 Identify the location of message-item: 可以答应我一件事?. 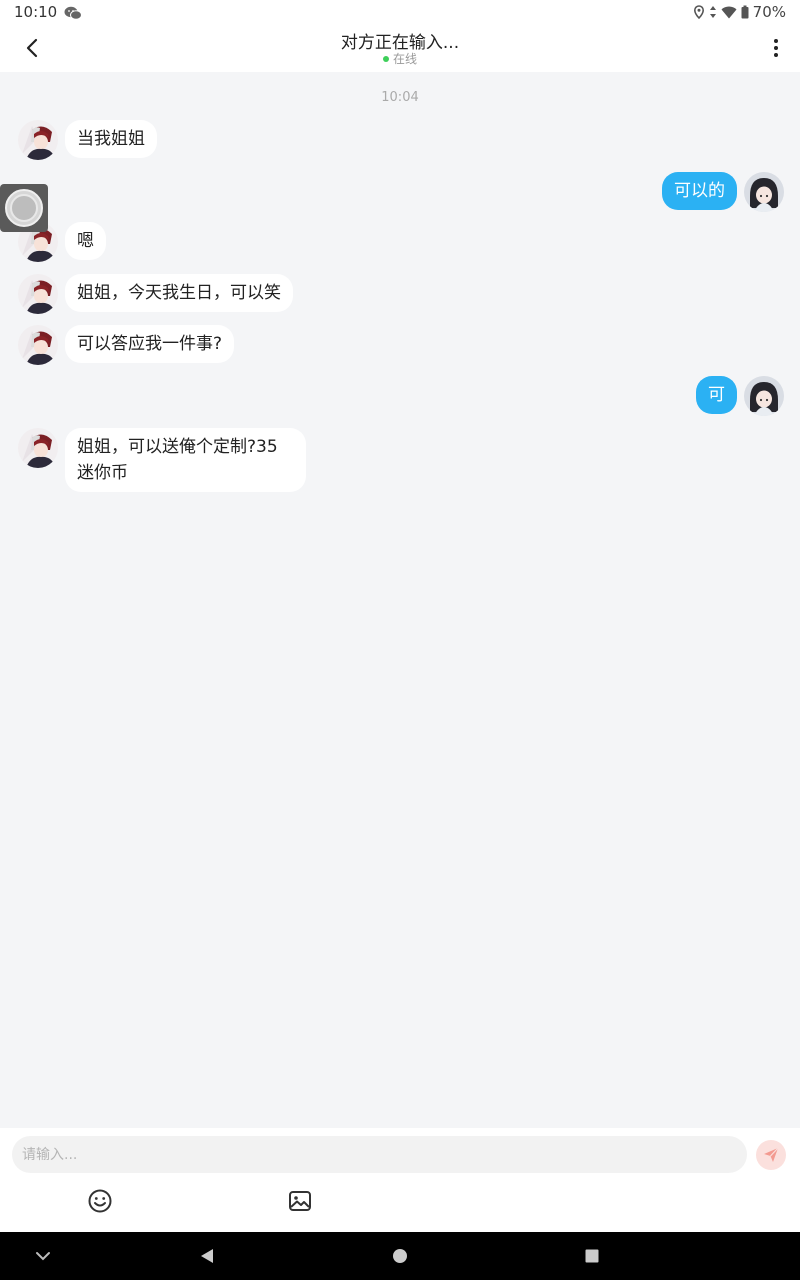
(129, 345).